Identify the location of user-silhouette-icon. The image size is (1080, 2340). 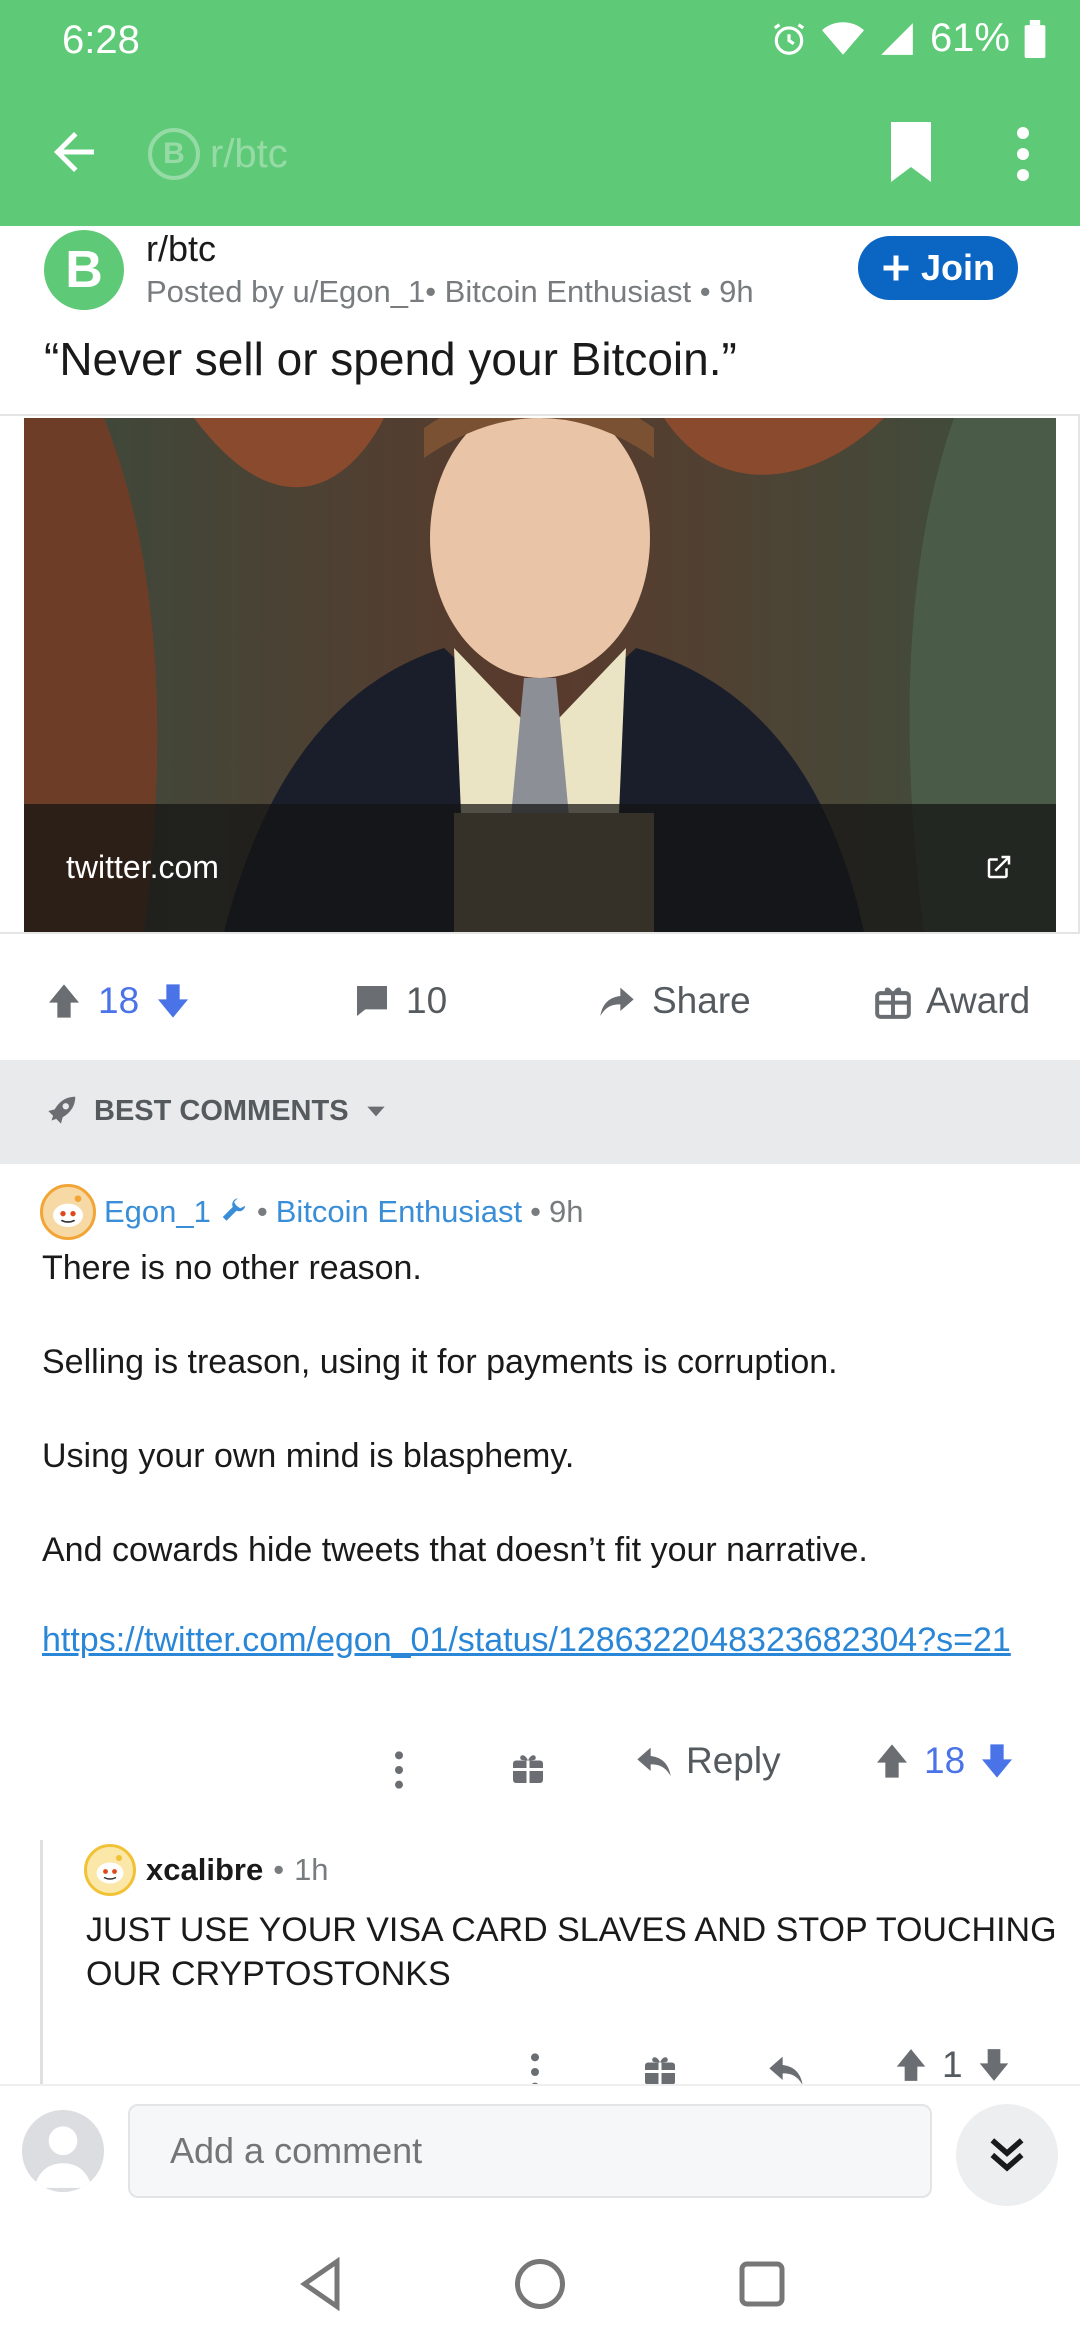
(63, 2157).